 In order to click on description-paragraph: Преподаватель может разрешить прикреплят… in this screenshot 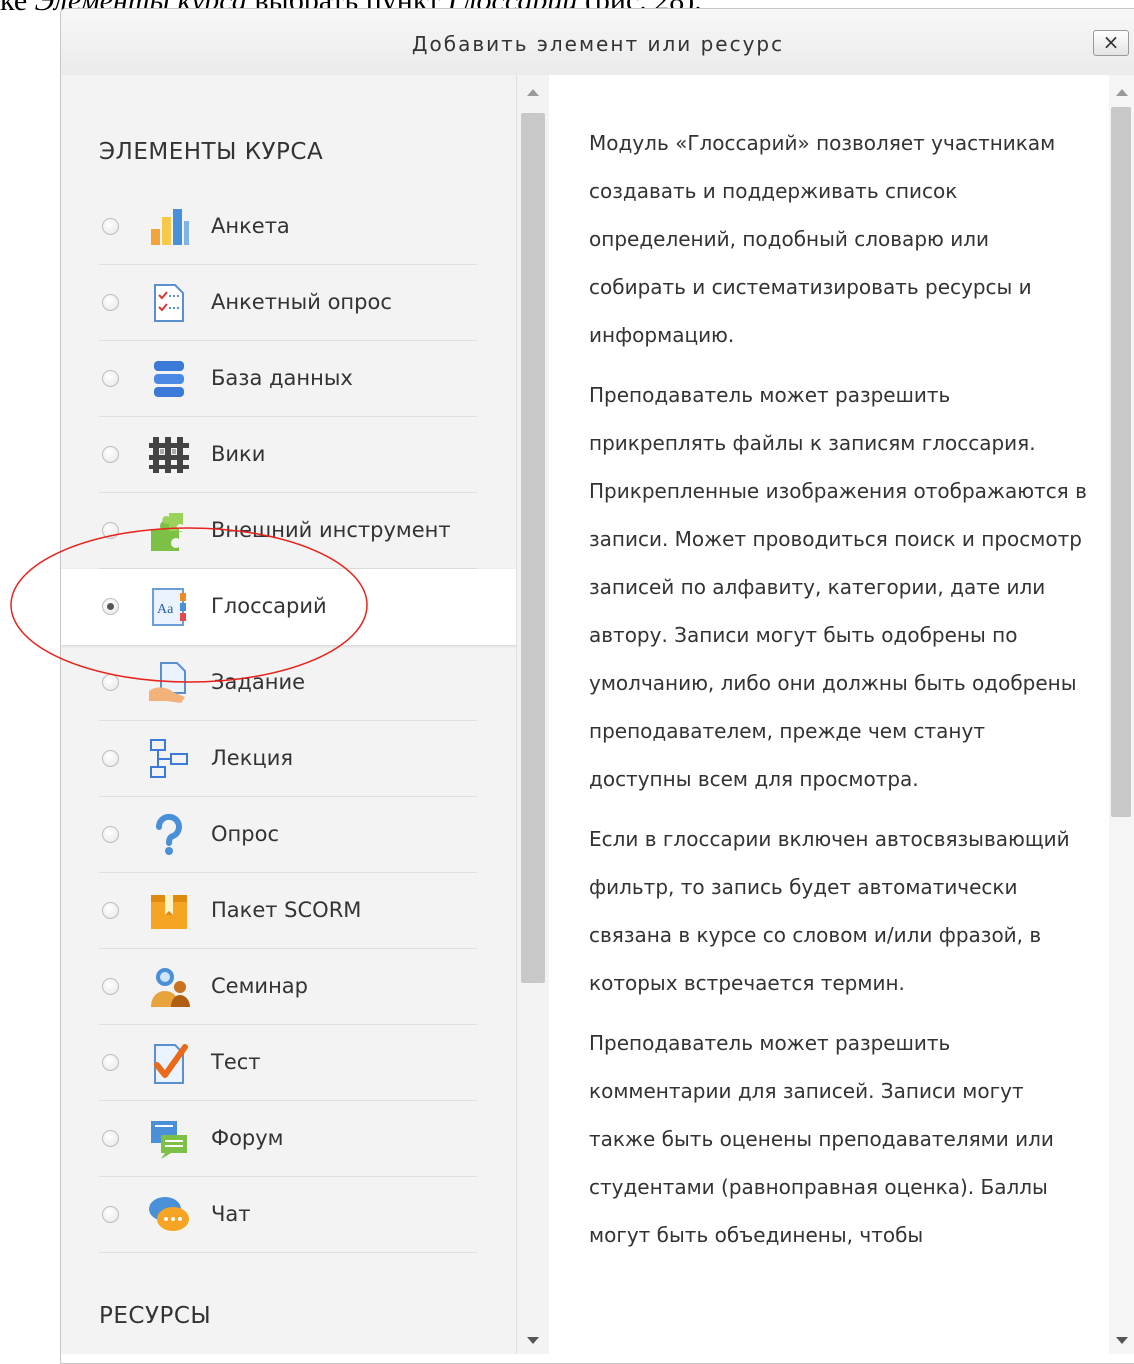, I will do `click(838, 587)`.